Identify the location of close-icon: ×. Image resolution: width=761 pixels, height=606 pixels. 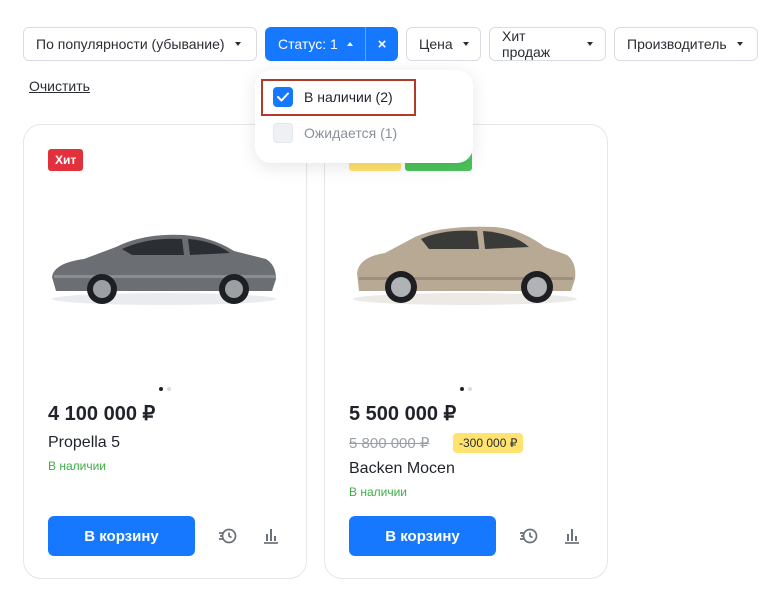
(382, 44).